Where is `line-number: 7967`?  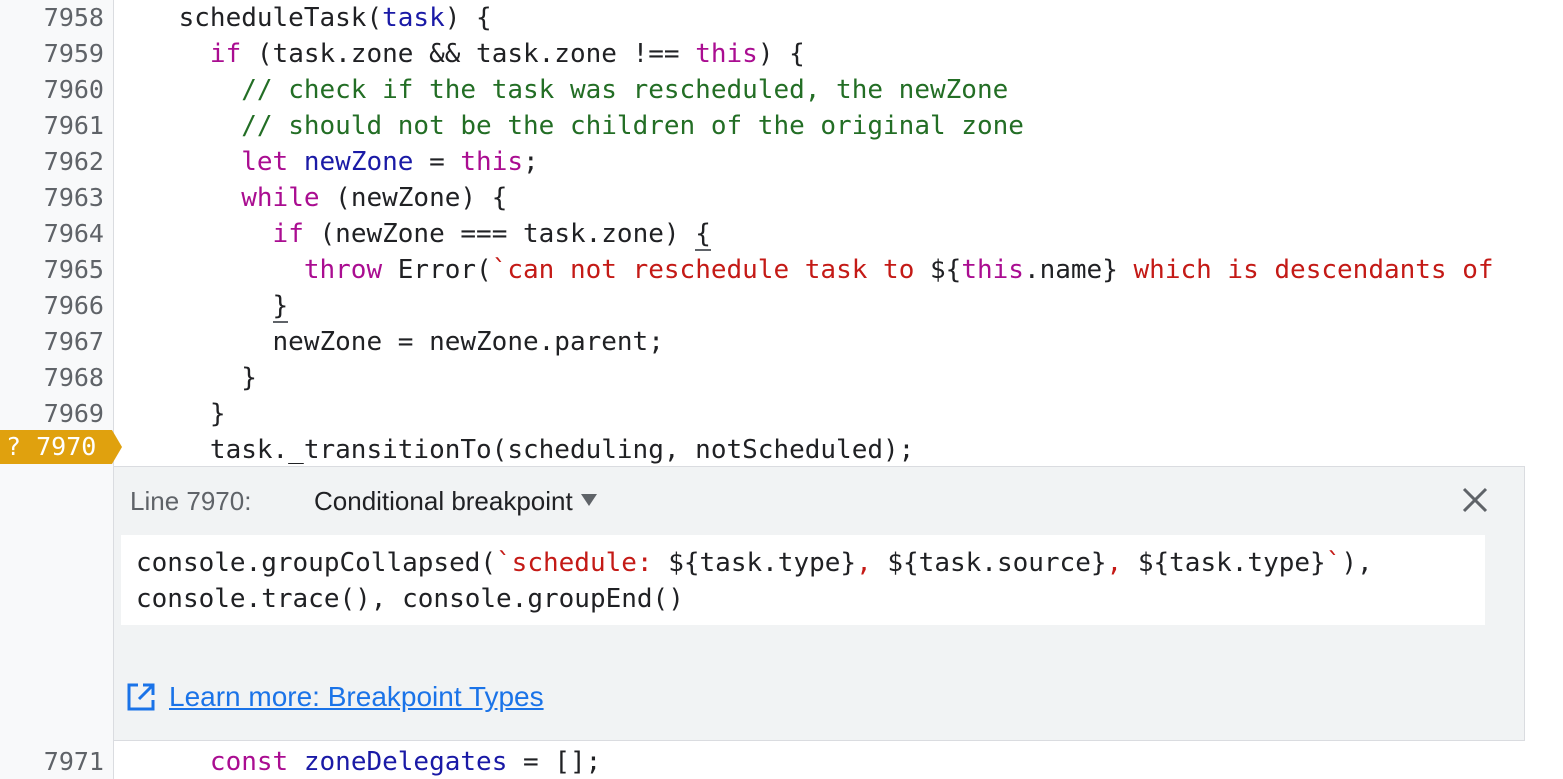
line-number: 7967 is located at coordinates (52, 342).